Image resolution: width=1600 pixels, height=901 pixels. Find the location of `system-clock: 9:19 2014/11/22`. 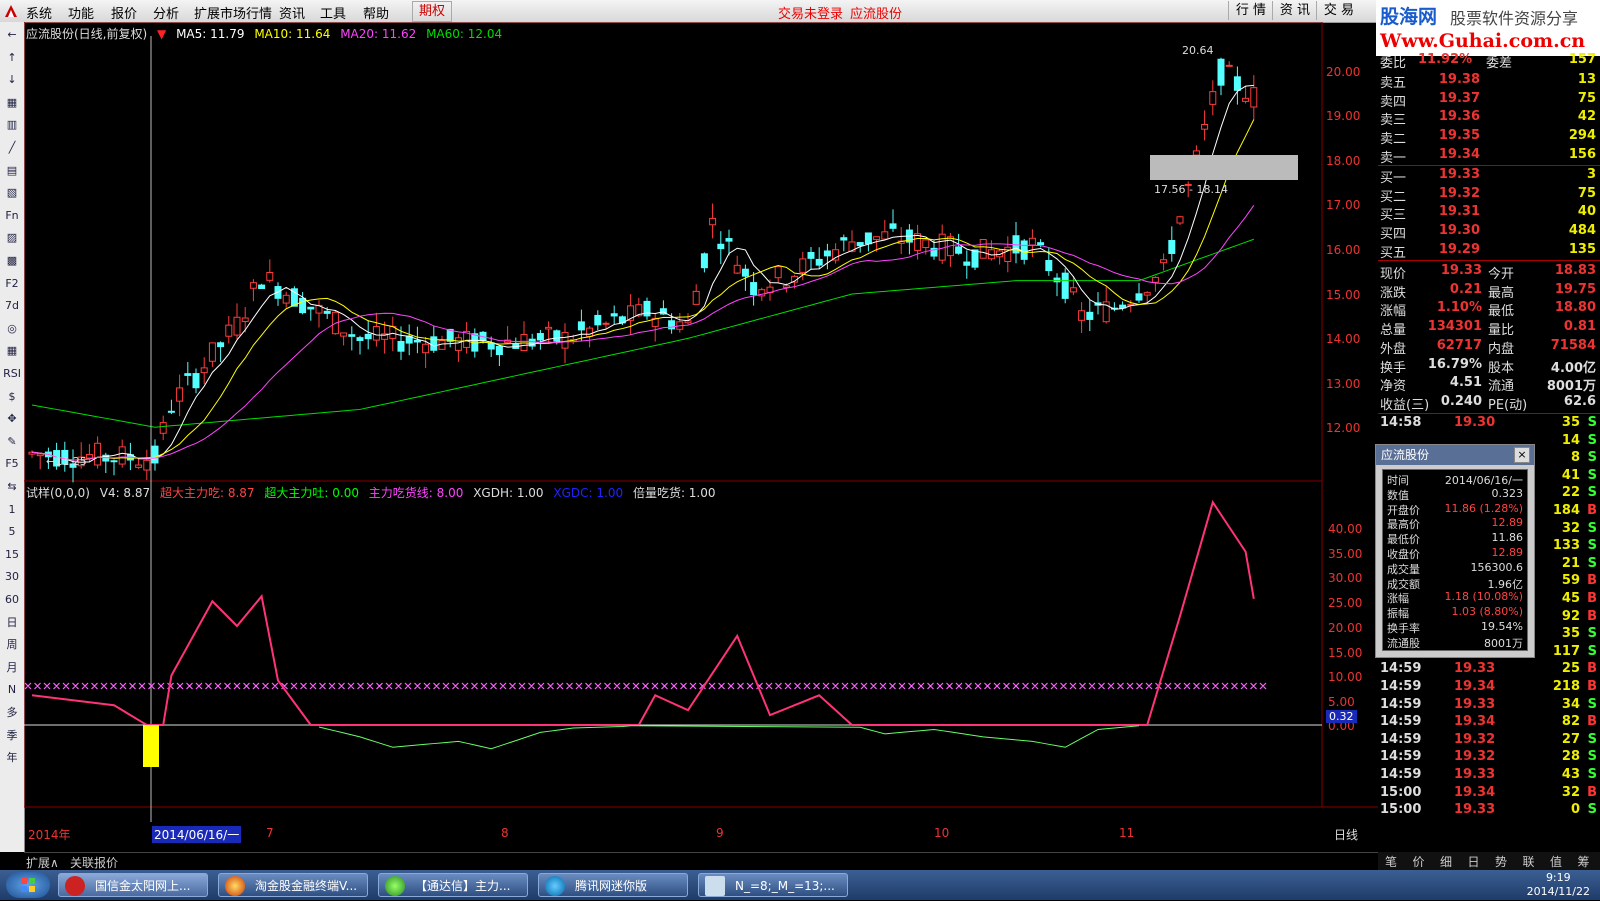

system-clock: 9:19 2014/11/22 is located at coordinates (1558, 885).